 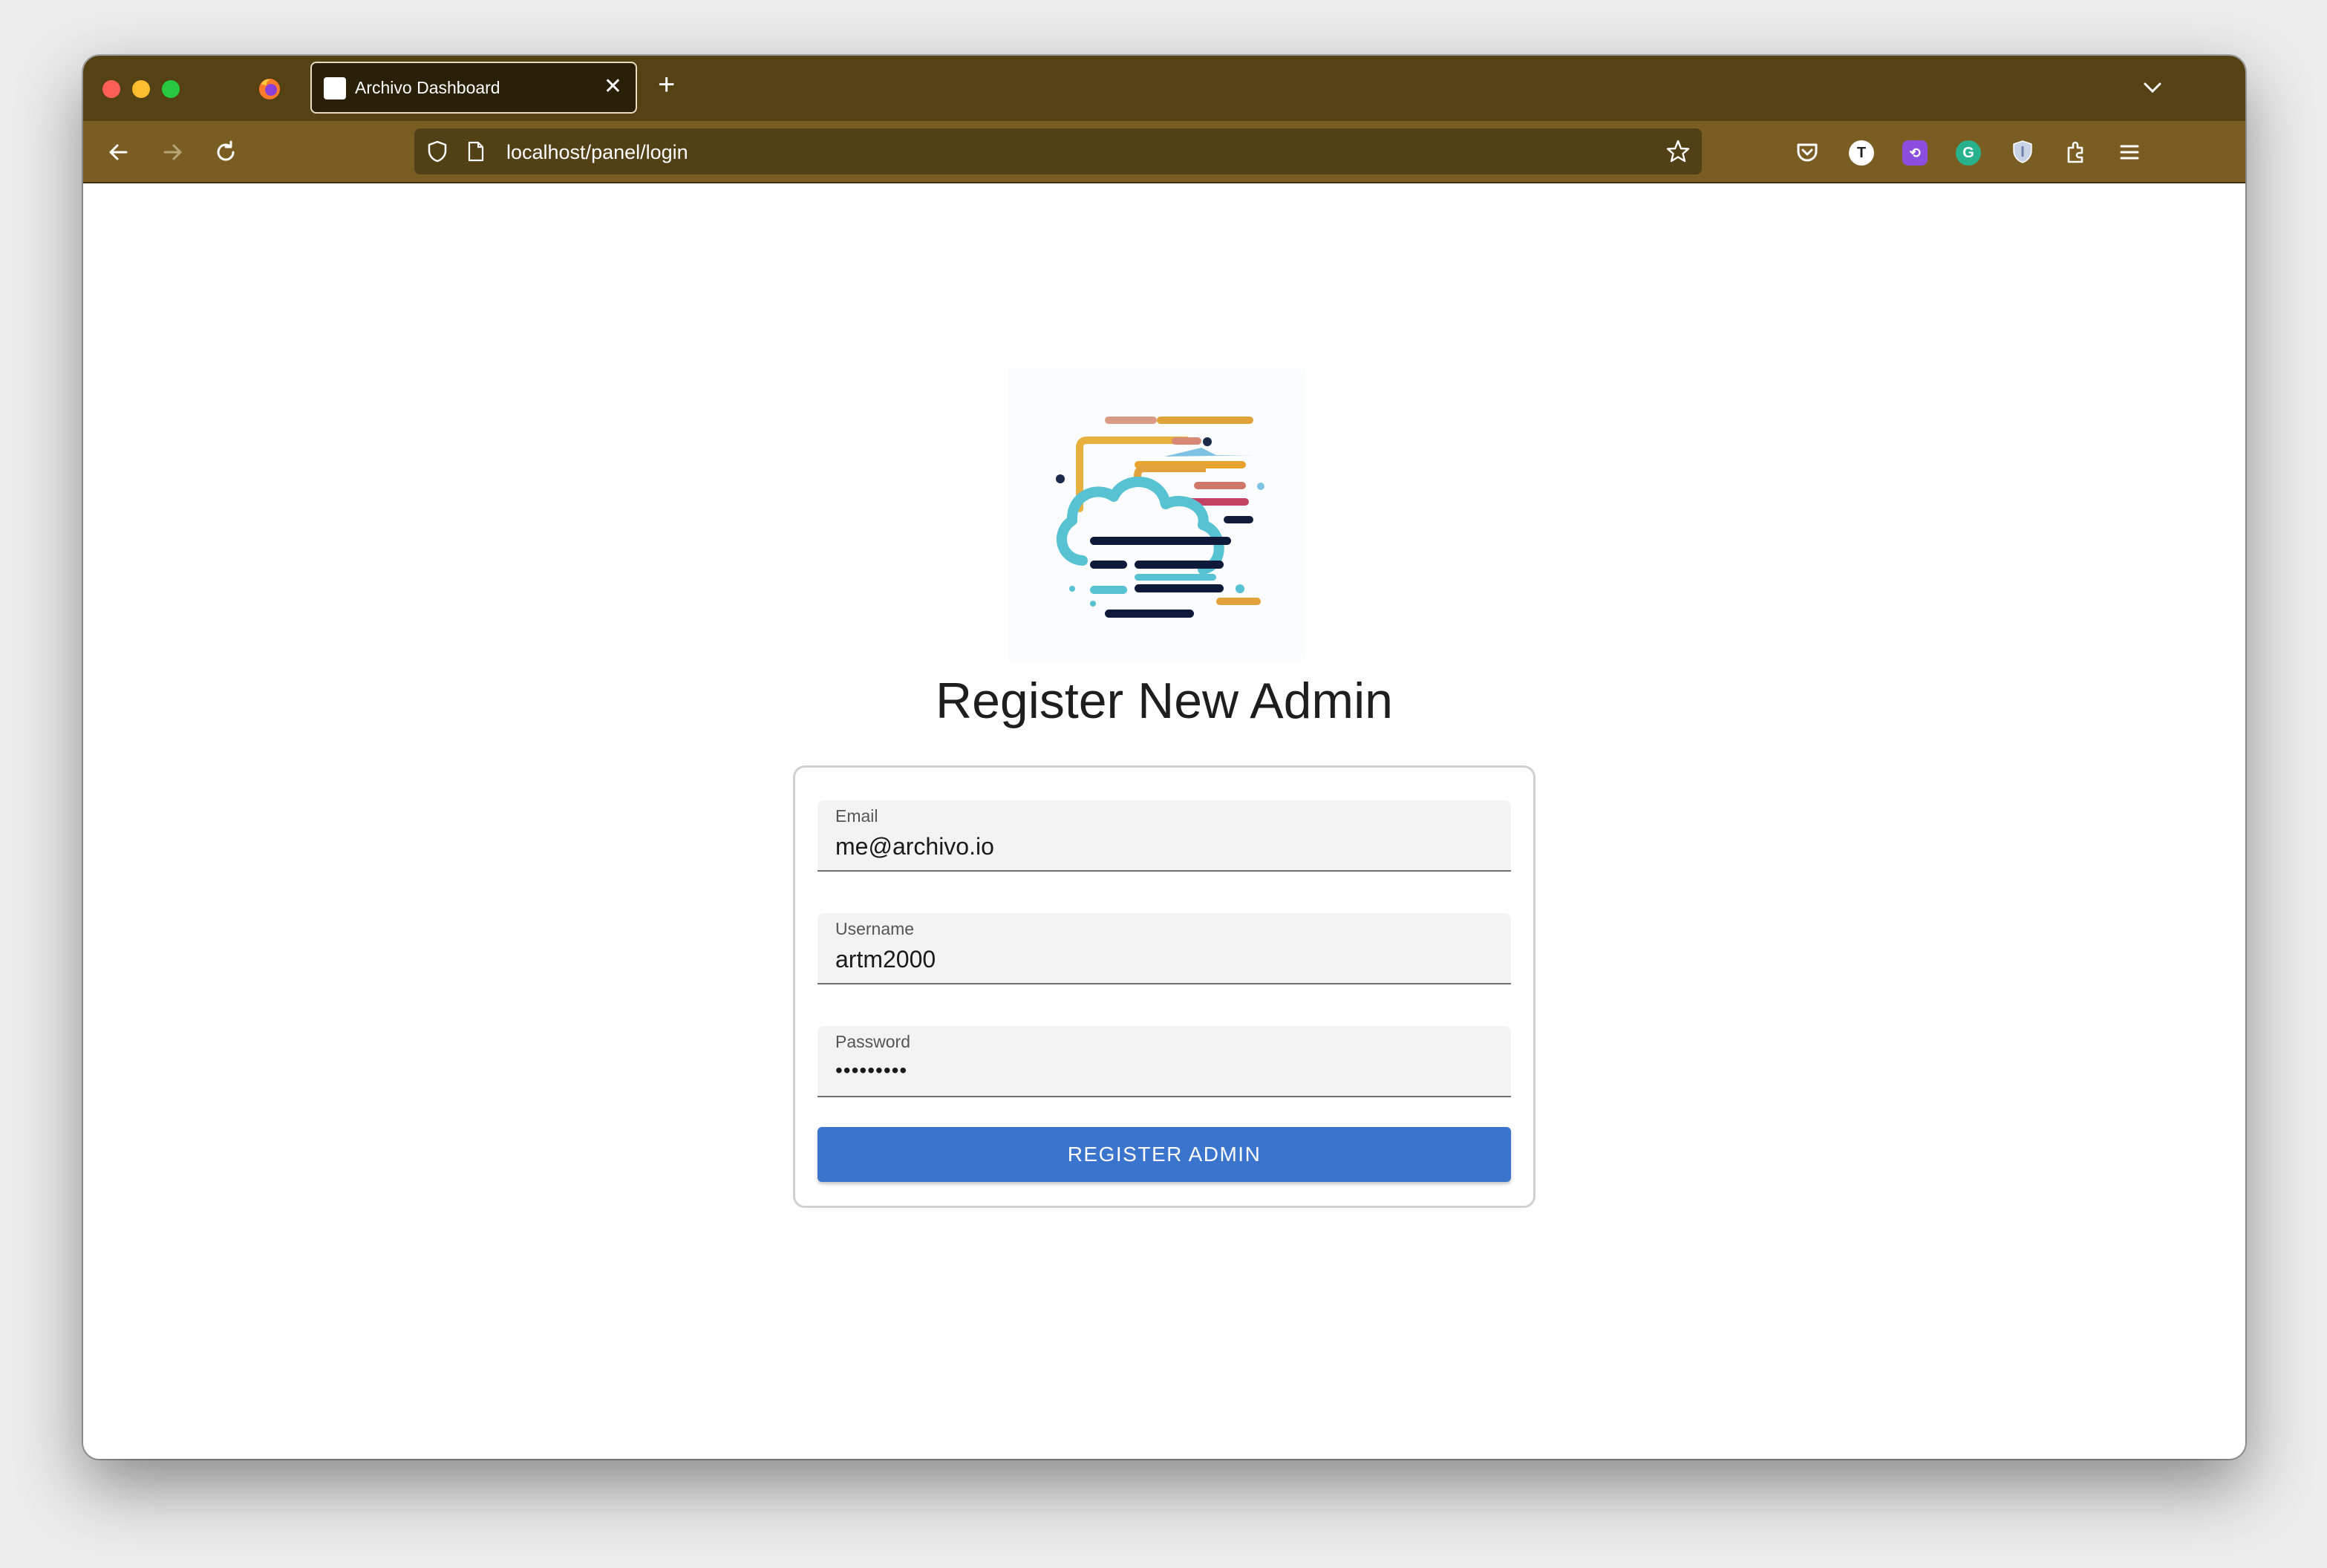 What do you see at coordinates (427, 87) in the screenshot?
I see `tab-title: Archivo Dashboard` at bounding box center [427, 87].